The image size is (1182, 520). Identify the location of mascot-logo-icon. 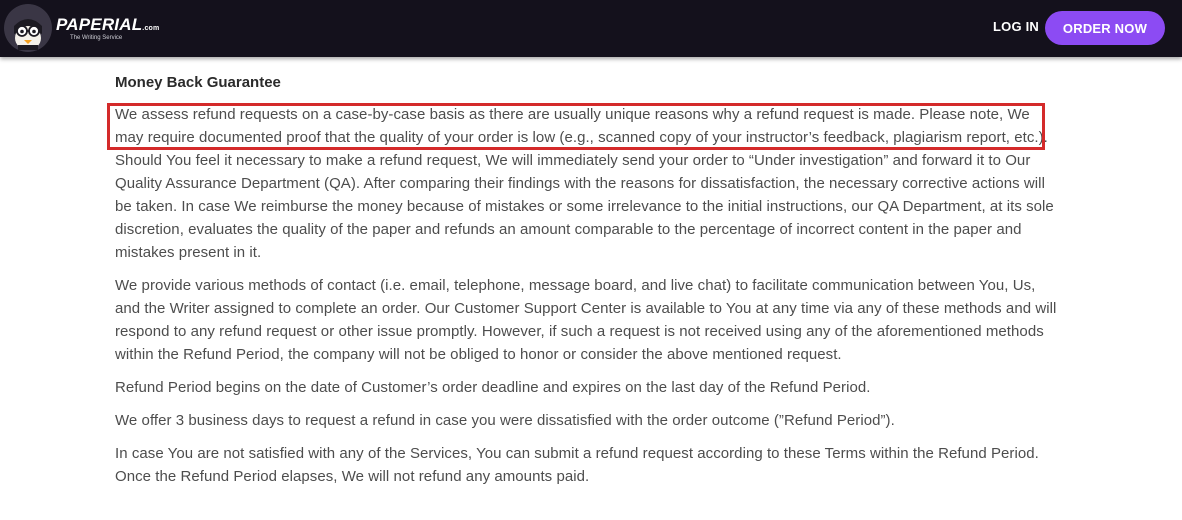
(28, 28).